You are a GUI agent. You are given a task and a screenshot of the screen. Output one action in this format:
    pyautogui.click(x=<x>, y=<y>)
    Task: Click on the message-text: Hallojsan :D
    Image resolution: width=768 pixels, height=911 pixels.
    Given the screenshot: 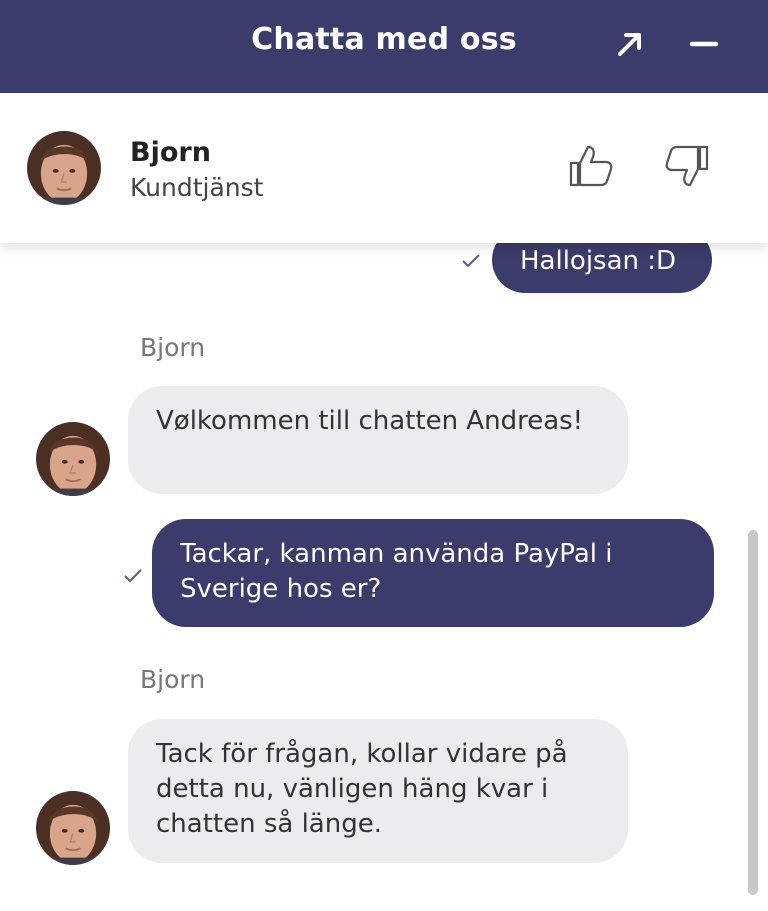 What is the action you would take?
    pyautogui.click(x=598, y=261)
    